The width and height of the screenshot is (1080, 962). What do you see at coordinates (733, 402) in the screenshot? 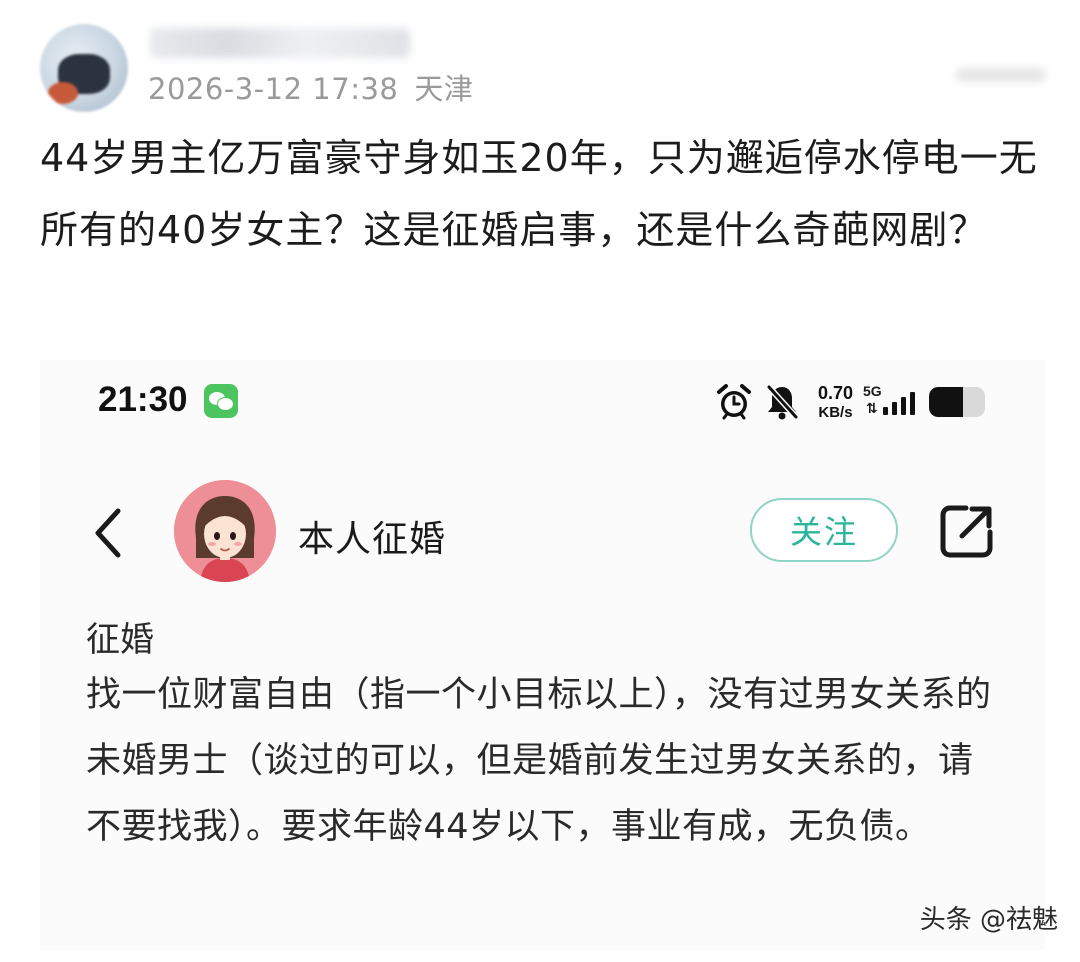
I see `alarm-icon` at bounding box center [733, 402].